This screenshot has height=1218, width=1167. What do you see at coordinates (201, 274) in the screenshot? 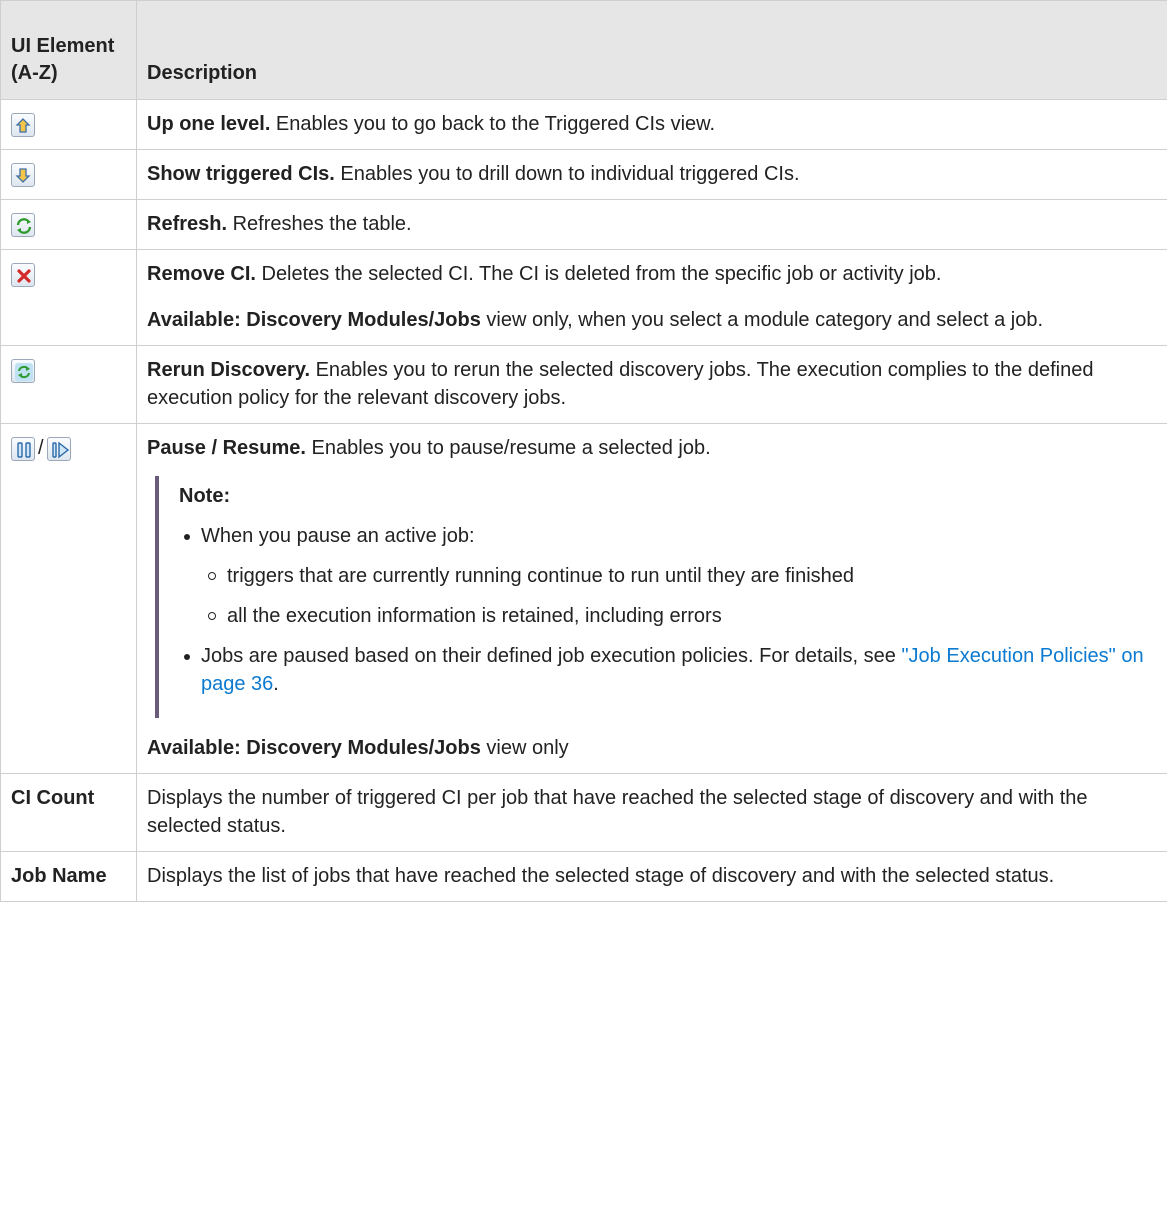
I see `row-title: Remove CI.` at bounding box center [201, 274].